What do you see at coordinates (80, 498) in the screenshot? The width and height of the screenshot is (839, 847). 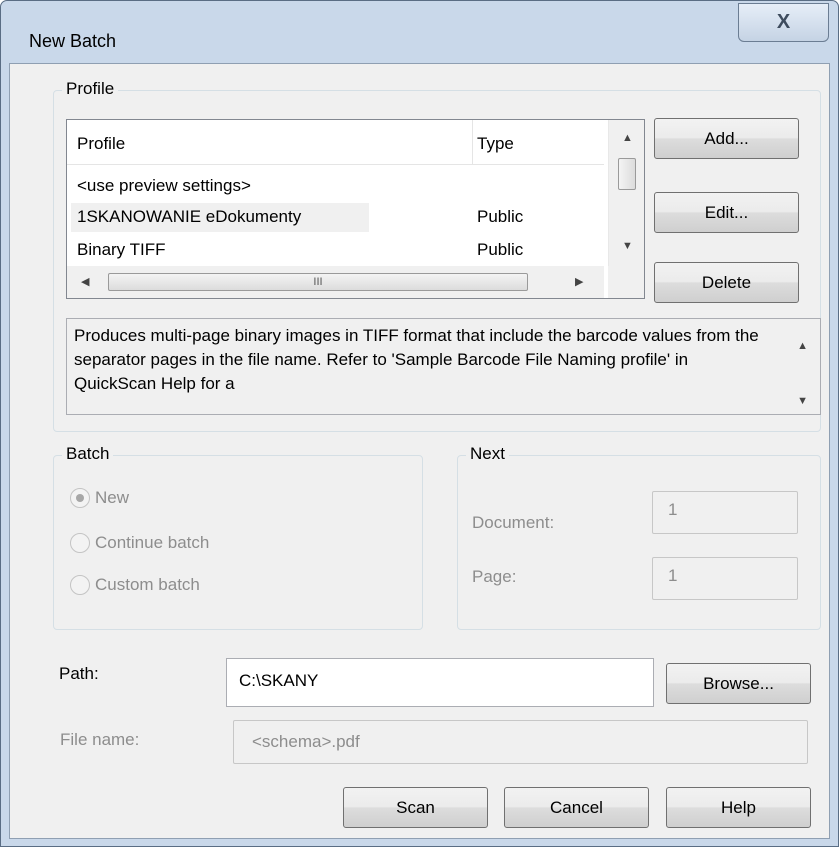 I see `radio-button-checked` at bounding box center [80, 498].